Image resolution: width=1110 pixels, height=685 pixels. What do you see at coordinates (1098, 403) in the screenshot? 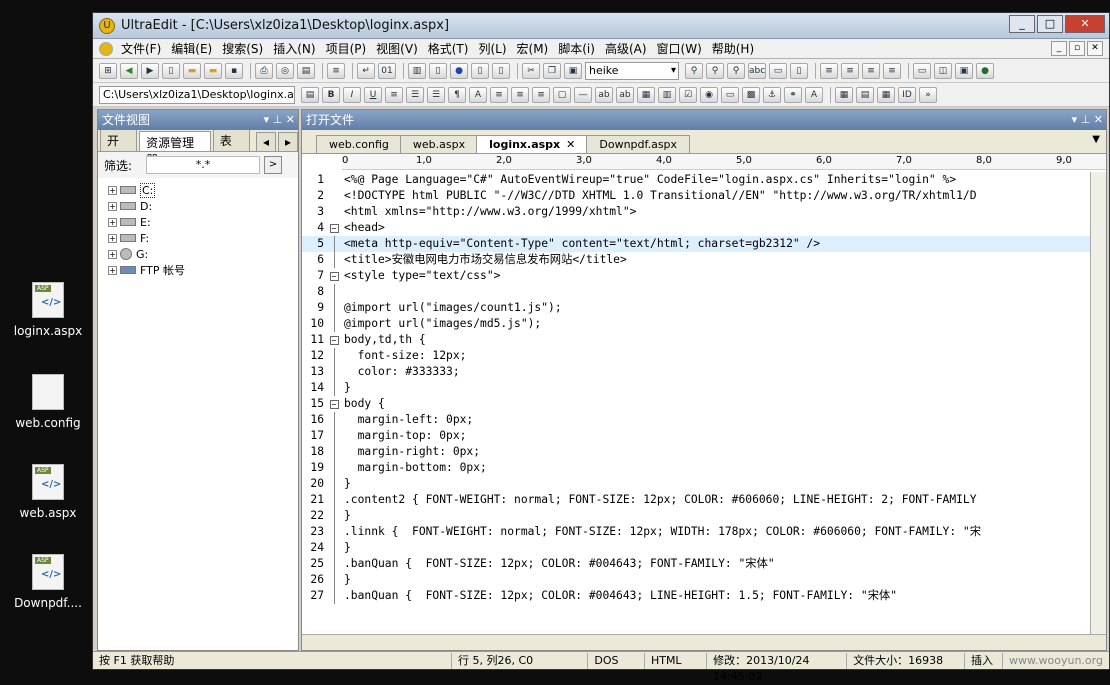
I see `vertical-scrollbar` at bounding box center [1098, 403].